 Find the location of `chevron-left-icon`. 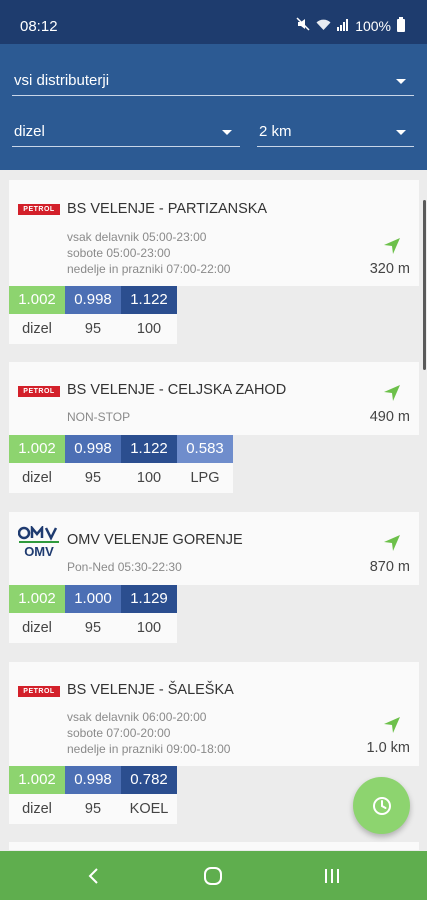

chevron-left-icon is located at coordinates (93, 876).